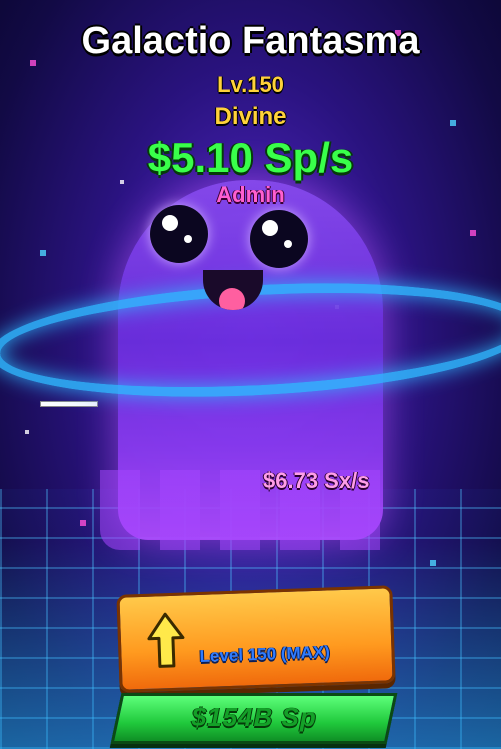 This screenshot has height=749, width=501. I want to click on pet-owner: Admin, so click(250, 194).